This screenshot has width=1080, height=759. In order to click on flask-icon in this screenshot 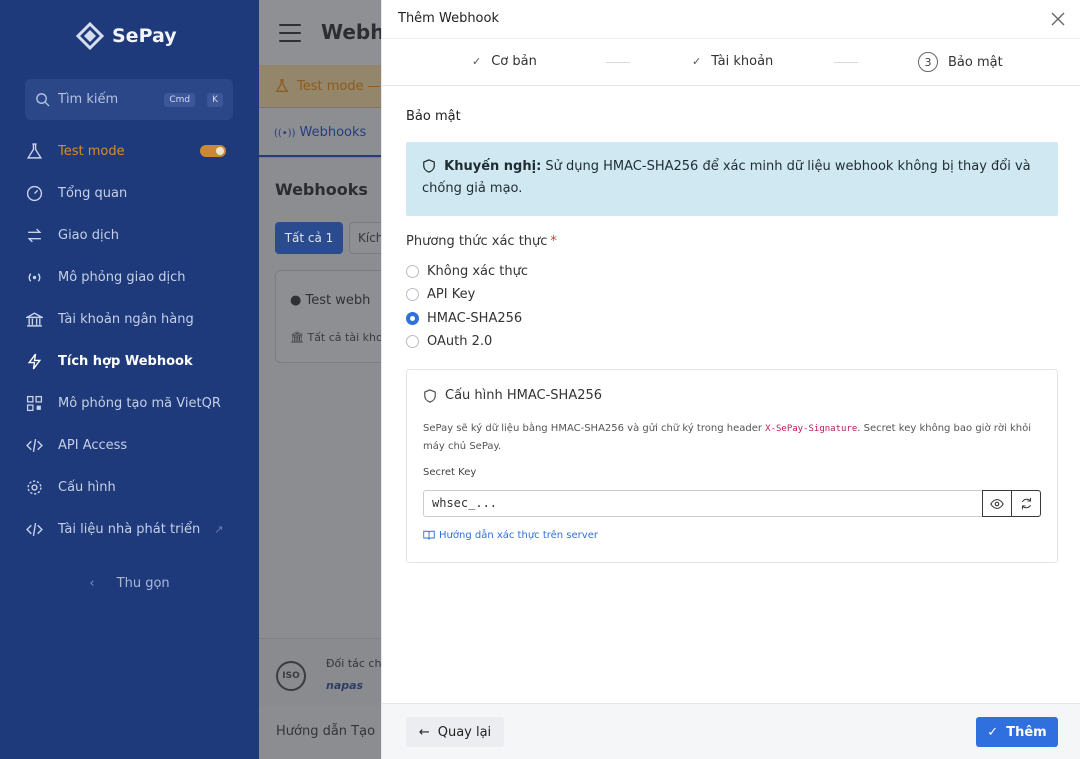, I will do `click(282, 87)`.